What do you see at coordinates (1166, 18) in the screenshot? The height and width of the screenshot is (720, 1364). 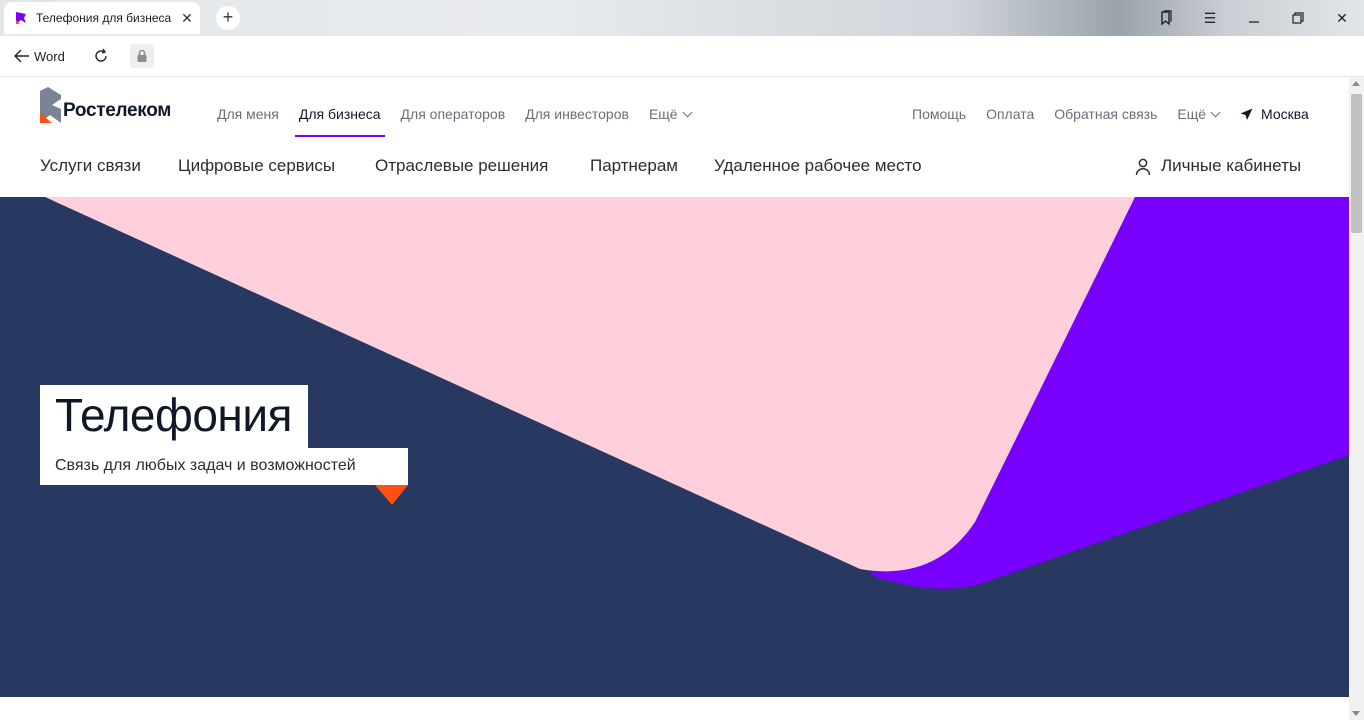 I see `bookmarks-icon` at bounding box center [1166, 18].